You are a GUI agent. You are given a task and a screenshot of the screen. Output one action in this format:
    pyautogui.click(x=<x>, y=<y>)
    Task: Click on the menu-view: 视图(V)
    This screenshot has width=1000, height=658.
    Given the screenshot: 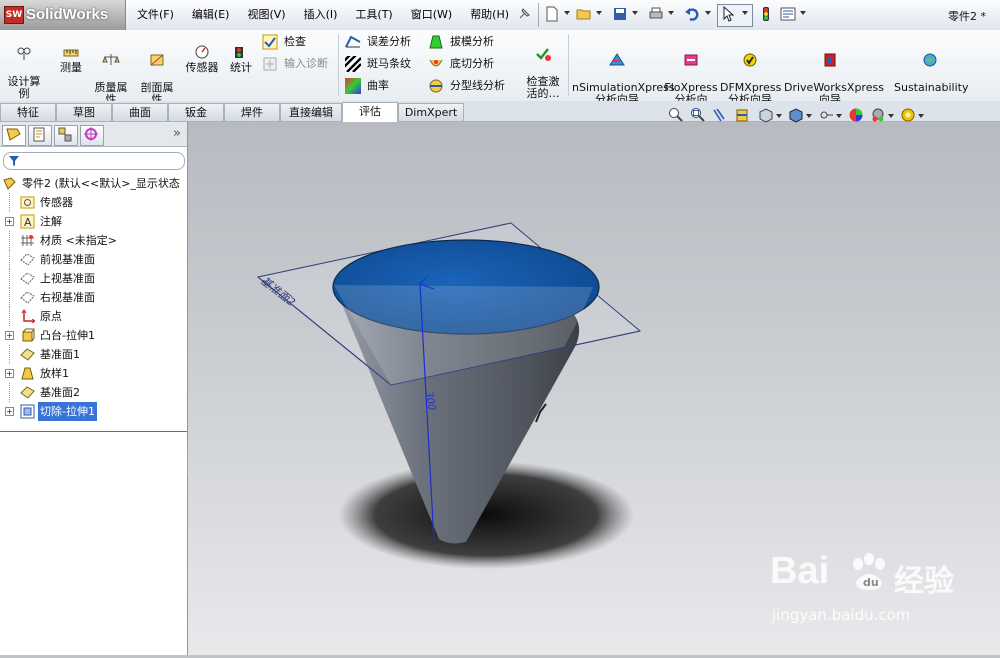 What is the action you would take?
    pyautogui.click(x=266, y=15)
    